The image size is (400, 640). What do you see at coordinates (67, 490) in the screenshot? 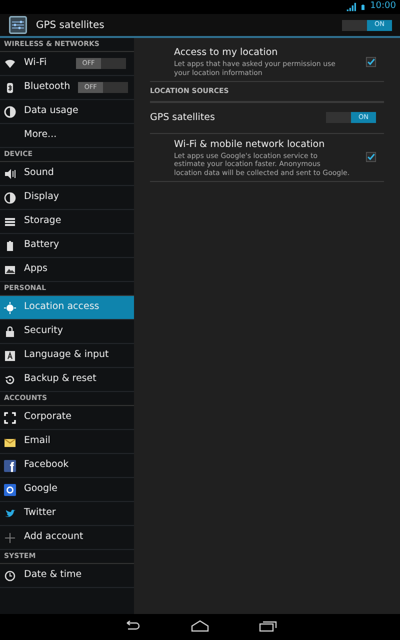
I see `sidebar-item: Google` at bounding box center [67, 490].